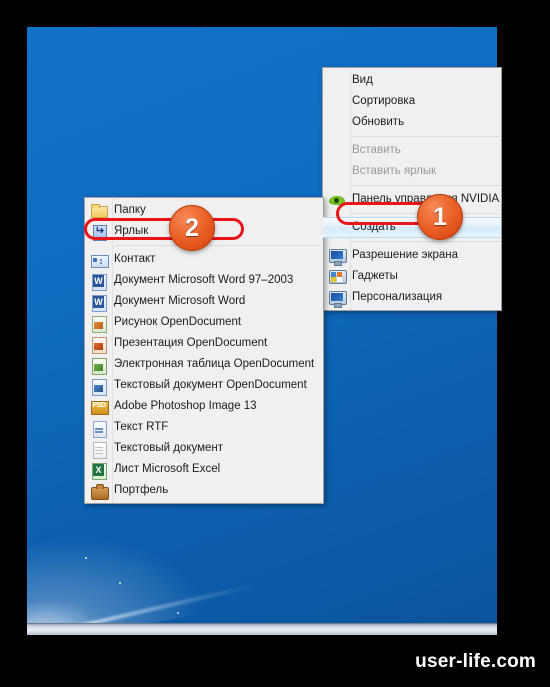 Image resolution: width=550 pixels, height=687 pixels. What do you see at coordinates (131, 230) in the screenshot?
I see `submenu-item-label: Ярлык` at bounding box center [131, 230].